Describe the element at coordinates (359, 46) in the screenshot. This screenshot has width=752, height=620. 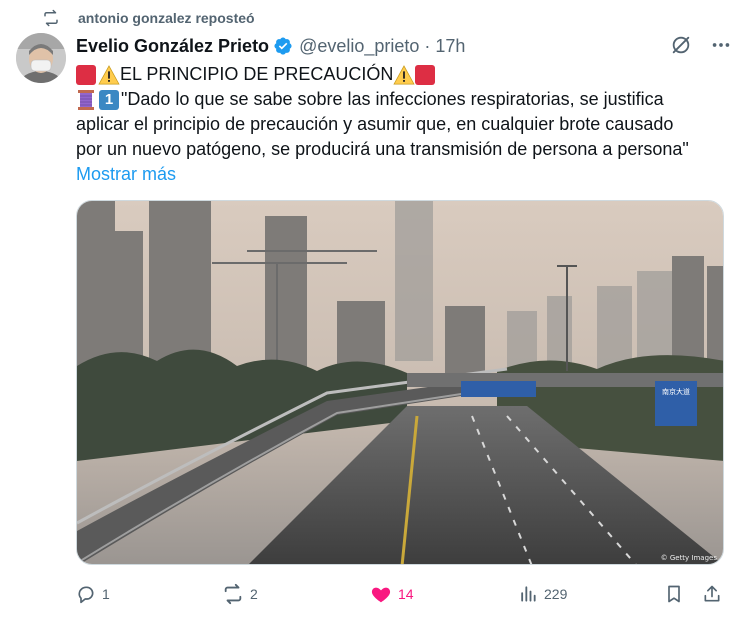
I see `author-handle: @evelio_prieto` at that location.